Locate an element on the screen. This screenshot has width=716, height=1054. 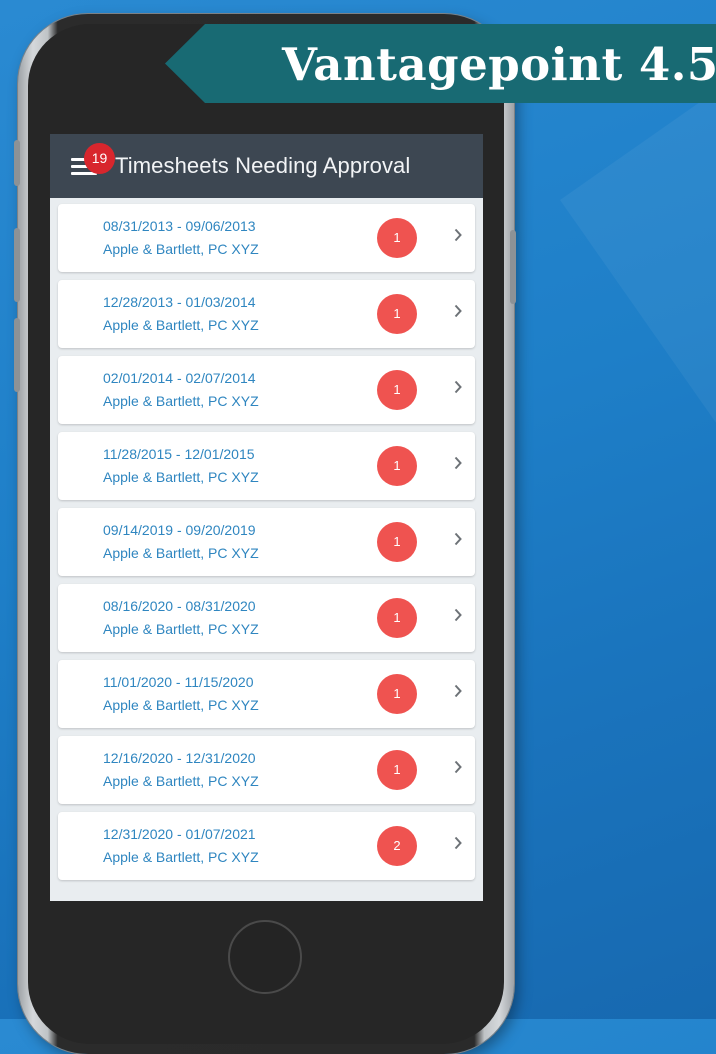
phone-volume-up-button is located at coordinates (17, 265).